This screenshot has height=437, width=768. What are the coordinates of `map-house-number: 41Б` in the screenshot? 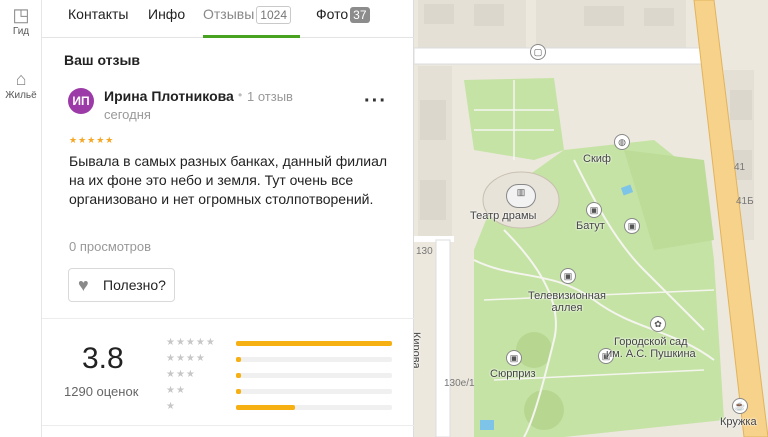 It's located at (745, 201).